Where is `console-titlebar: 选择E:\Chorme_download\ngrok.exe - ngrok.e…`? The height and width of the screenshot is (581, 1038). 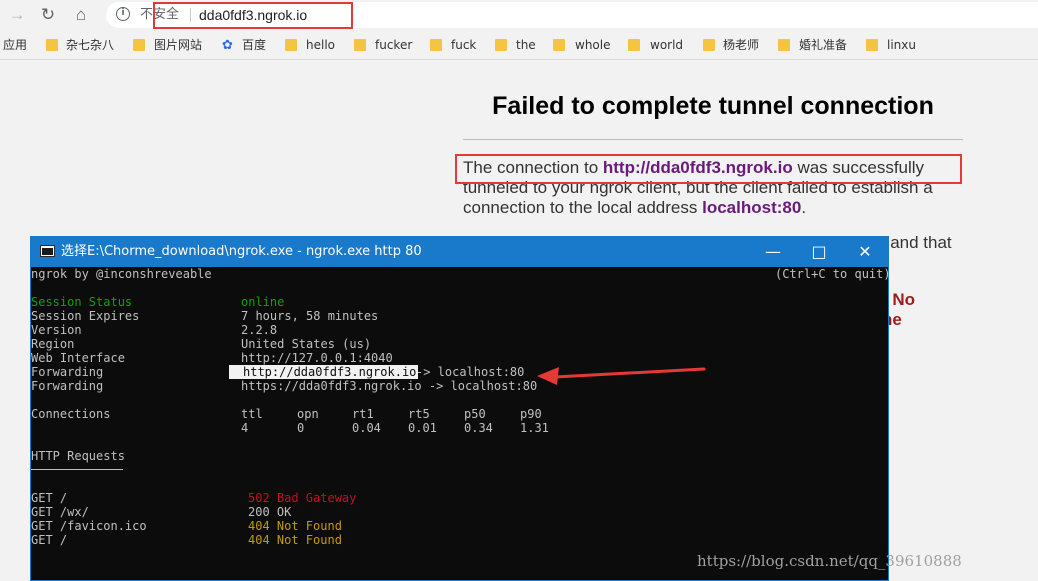 console-titlebar: 选择E:\Chorme_download\ngrok.exe - ngrok.e… is located at coordinates (459, 252).